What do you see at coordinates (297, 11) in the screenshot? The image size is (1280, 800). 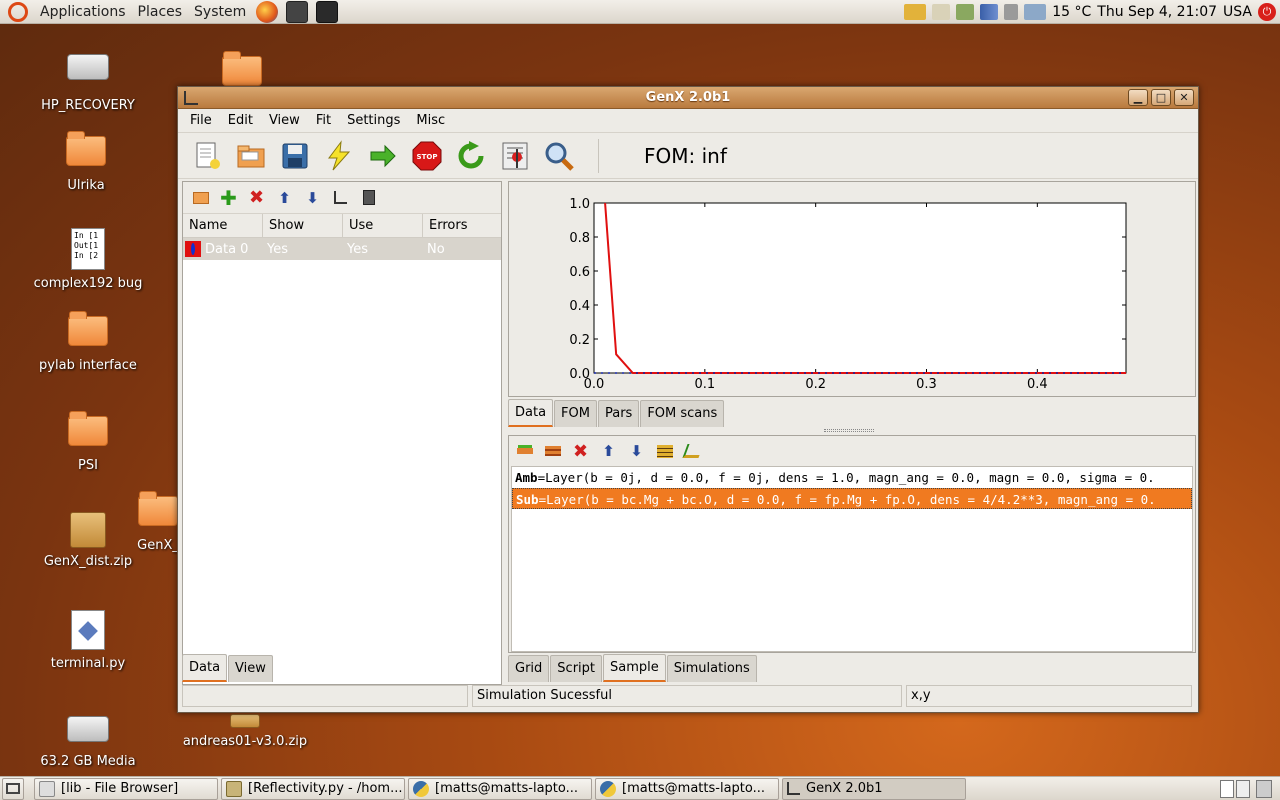 I see `calculator-launcher-icon` at bounding box center [297, 11].